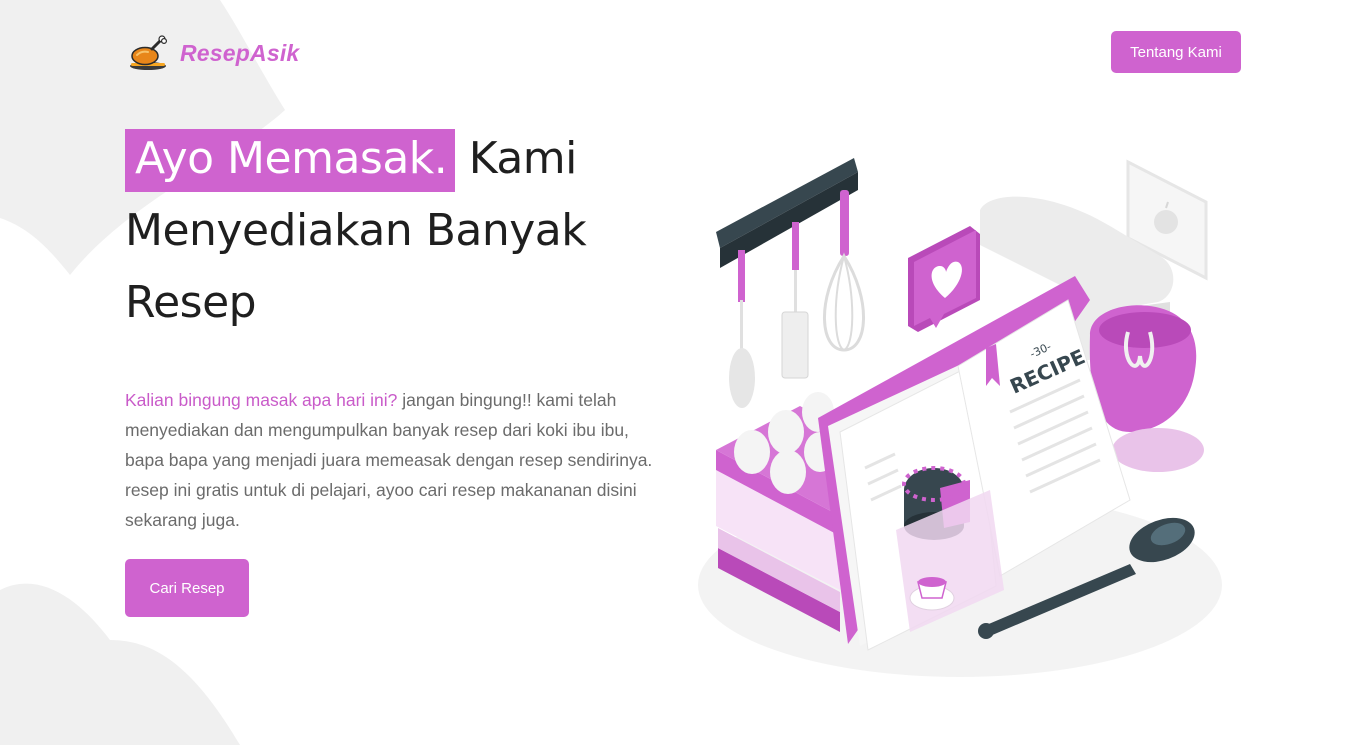 The image size is (1366, 745). I want to click on spatula-icon, so click(795, 300).